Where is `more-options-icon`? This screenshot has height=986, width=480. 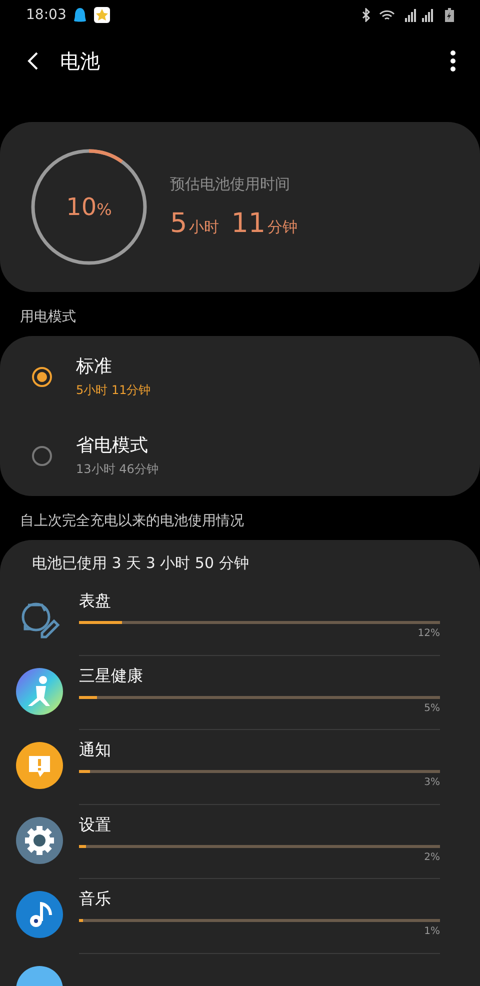 more-options-icon is located at coordinates (453, 61).